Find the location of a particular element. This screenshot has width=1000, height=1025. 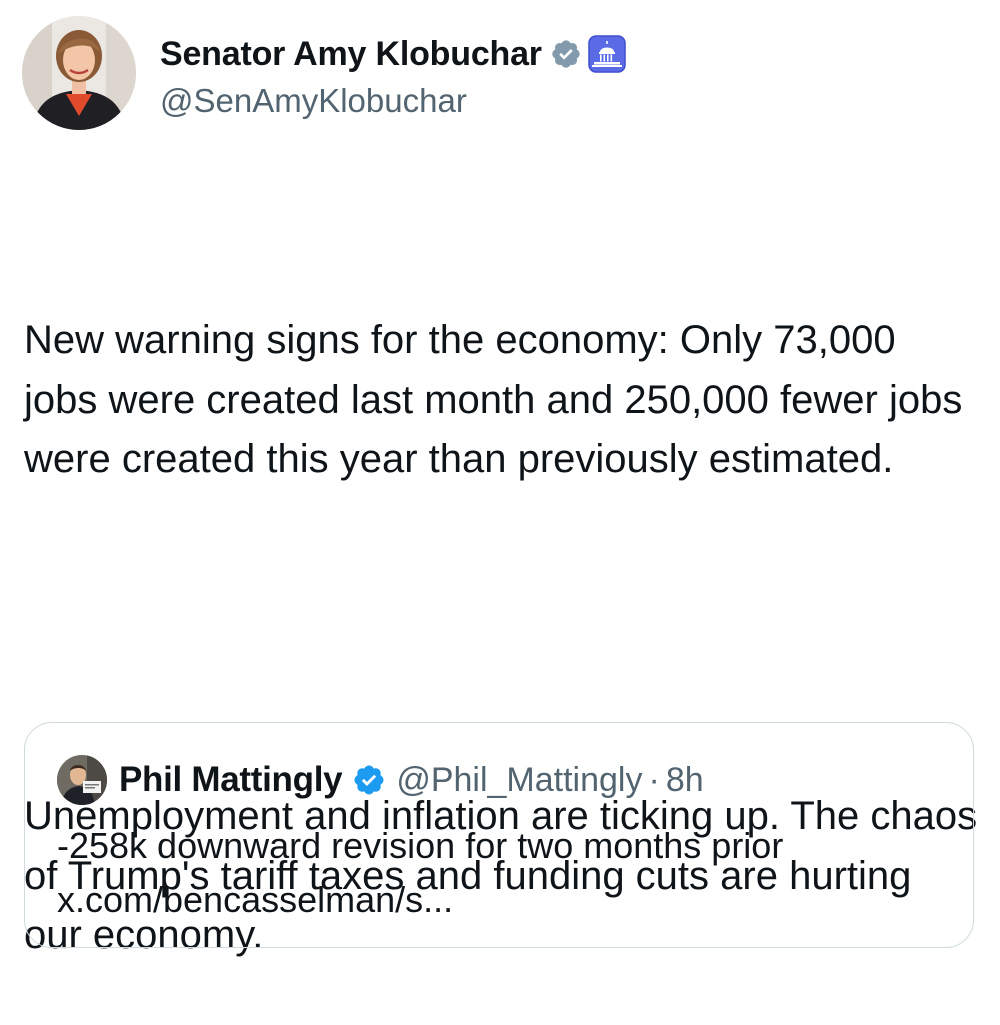

government-capitol-icon is located at coordinates (607, 54).